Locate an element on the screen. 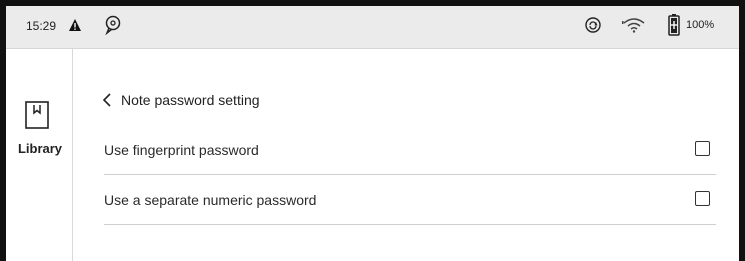 The image size is (745, 261). chat-icon is located at coordinates (113, 25).